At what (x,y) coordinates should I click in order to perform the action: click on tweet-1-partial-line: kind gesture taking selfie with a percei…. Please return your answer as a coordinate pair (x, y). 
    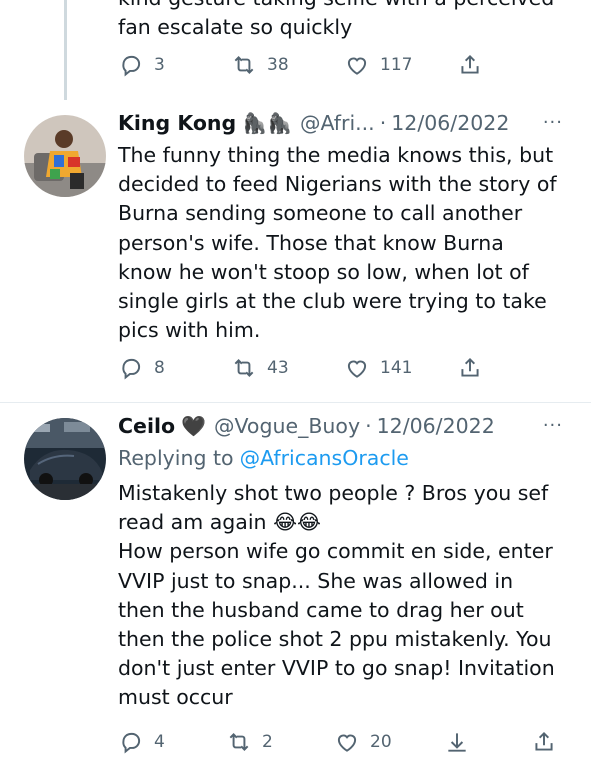
    Looking at the image, I should click on (340, 6).